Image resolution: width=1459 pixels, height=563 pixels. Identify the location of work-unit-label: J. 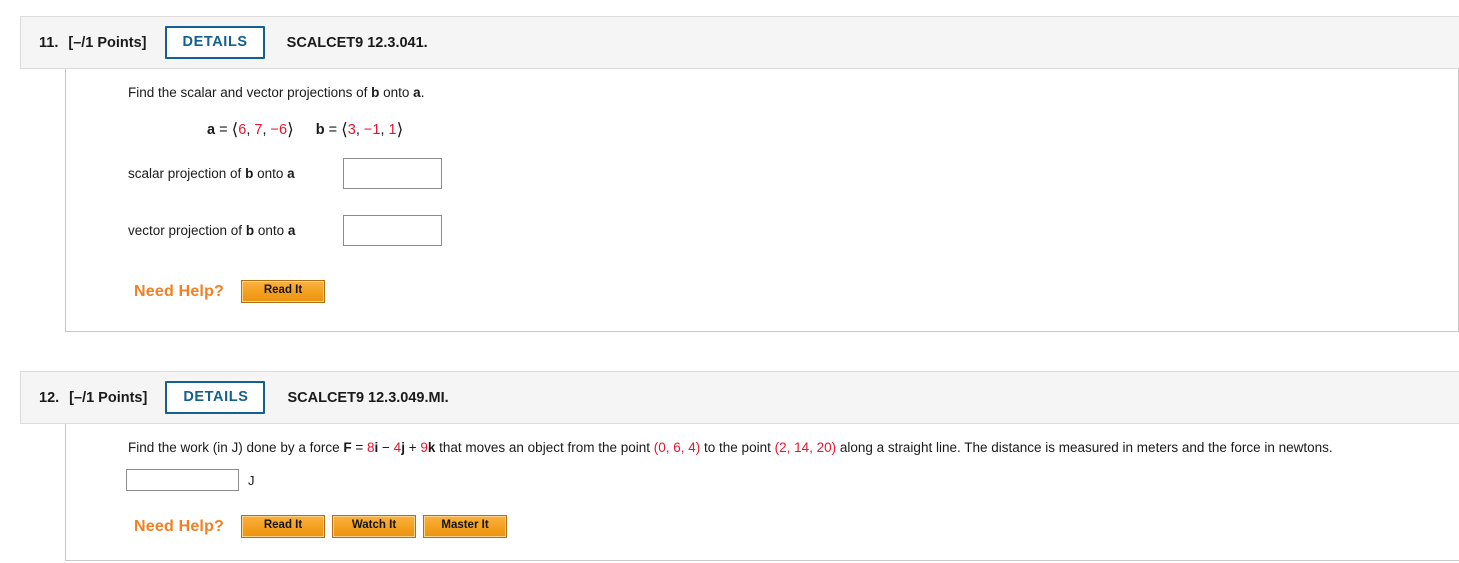
(251, 480).